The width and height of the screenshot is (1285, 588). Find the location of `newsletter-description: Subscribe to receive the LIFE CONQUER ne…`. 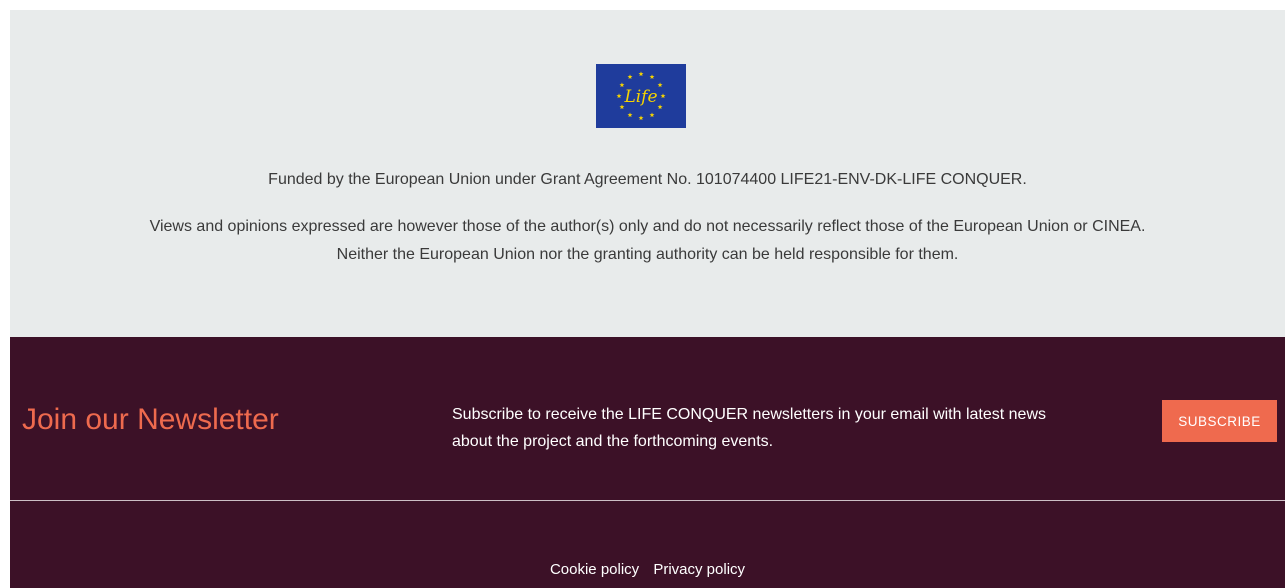

newsletter-description: Subscribe to receive the LIFE CONQUER ne… is located at coordinates (749, 428).